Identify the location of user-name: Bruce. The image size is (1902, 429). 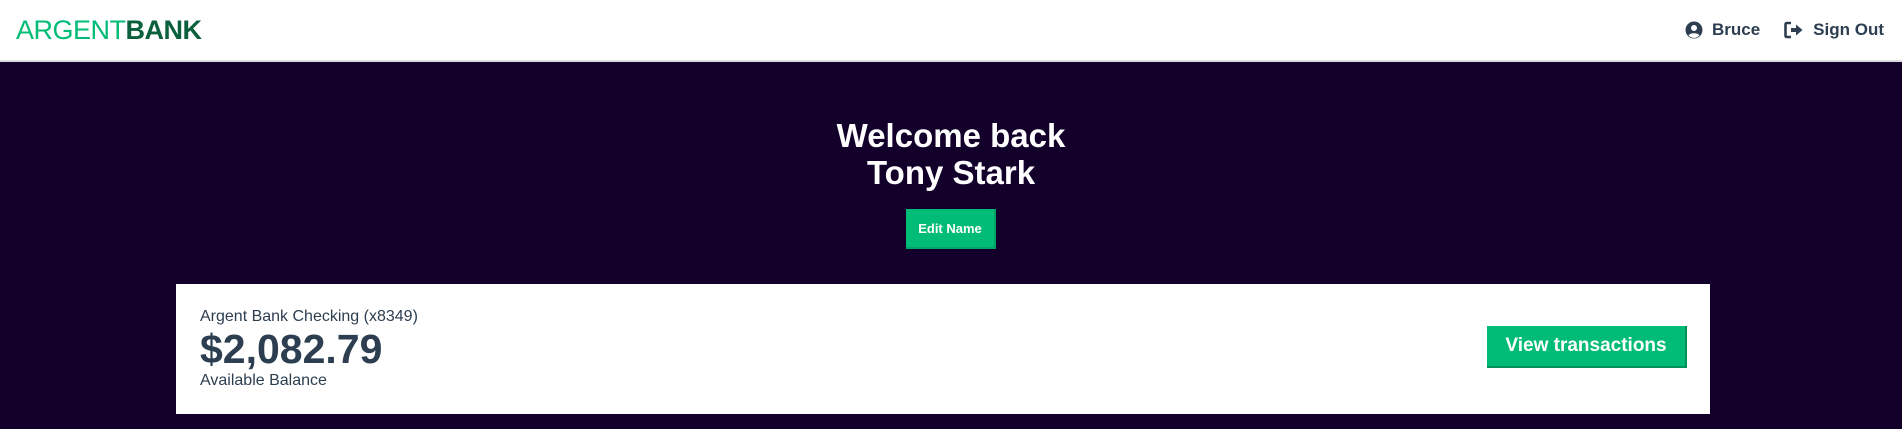
(1736, 29).